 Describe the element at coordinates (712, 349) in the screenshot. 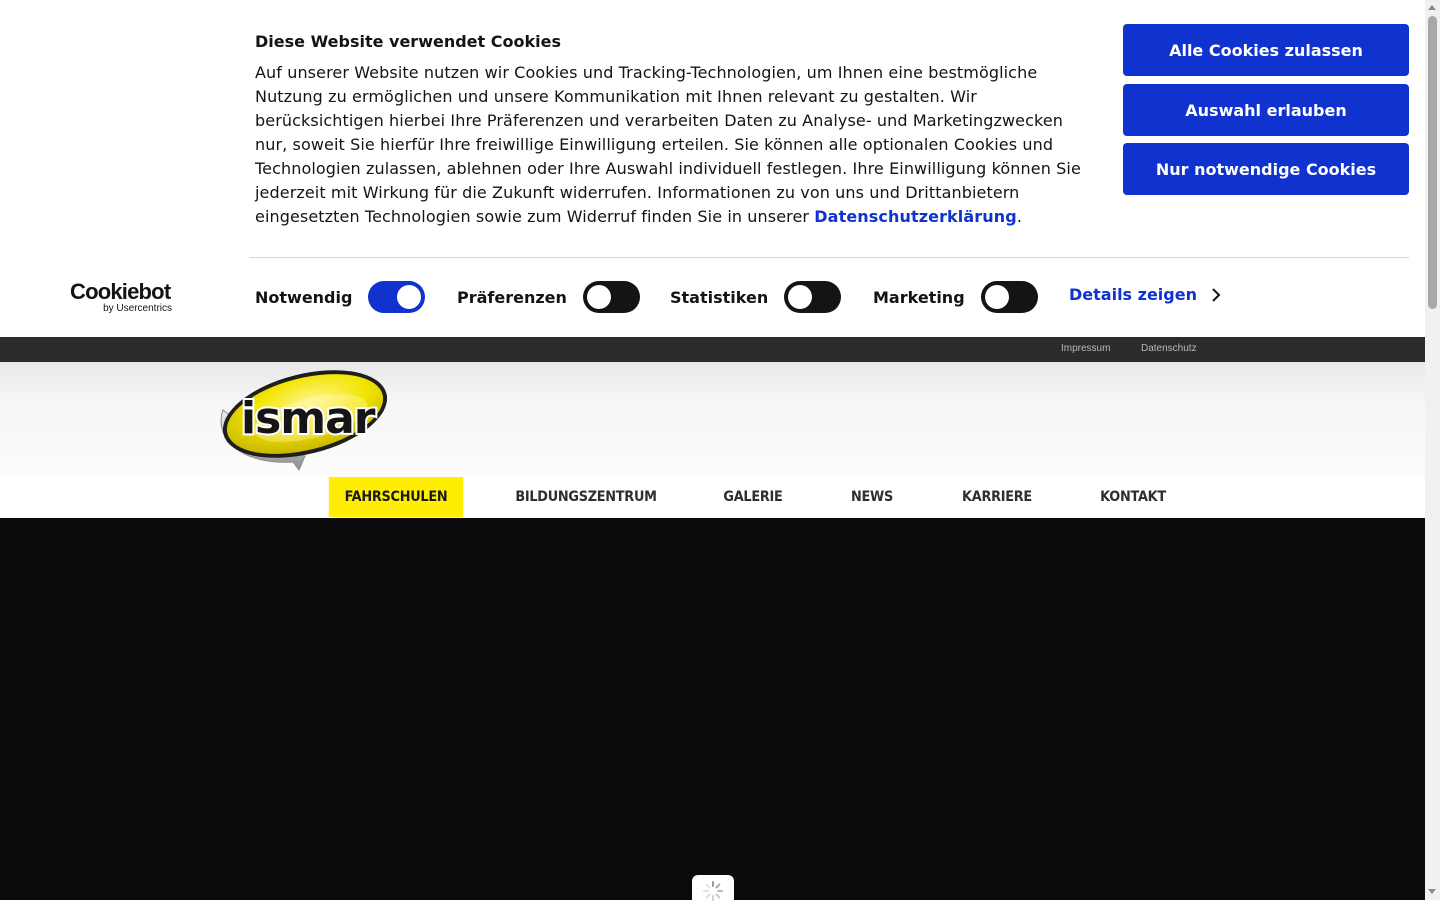

I see `top-utility-bar: Impressum Datenschutz` at that location.